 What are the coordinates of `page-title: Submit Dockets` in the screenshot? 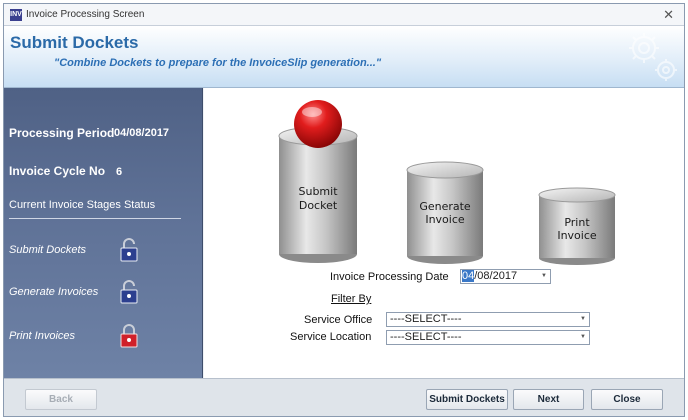 It's located at (74, 42).